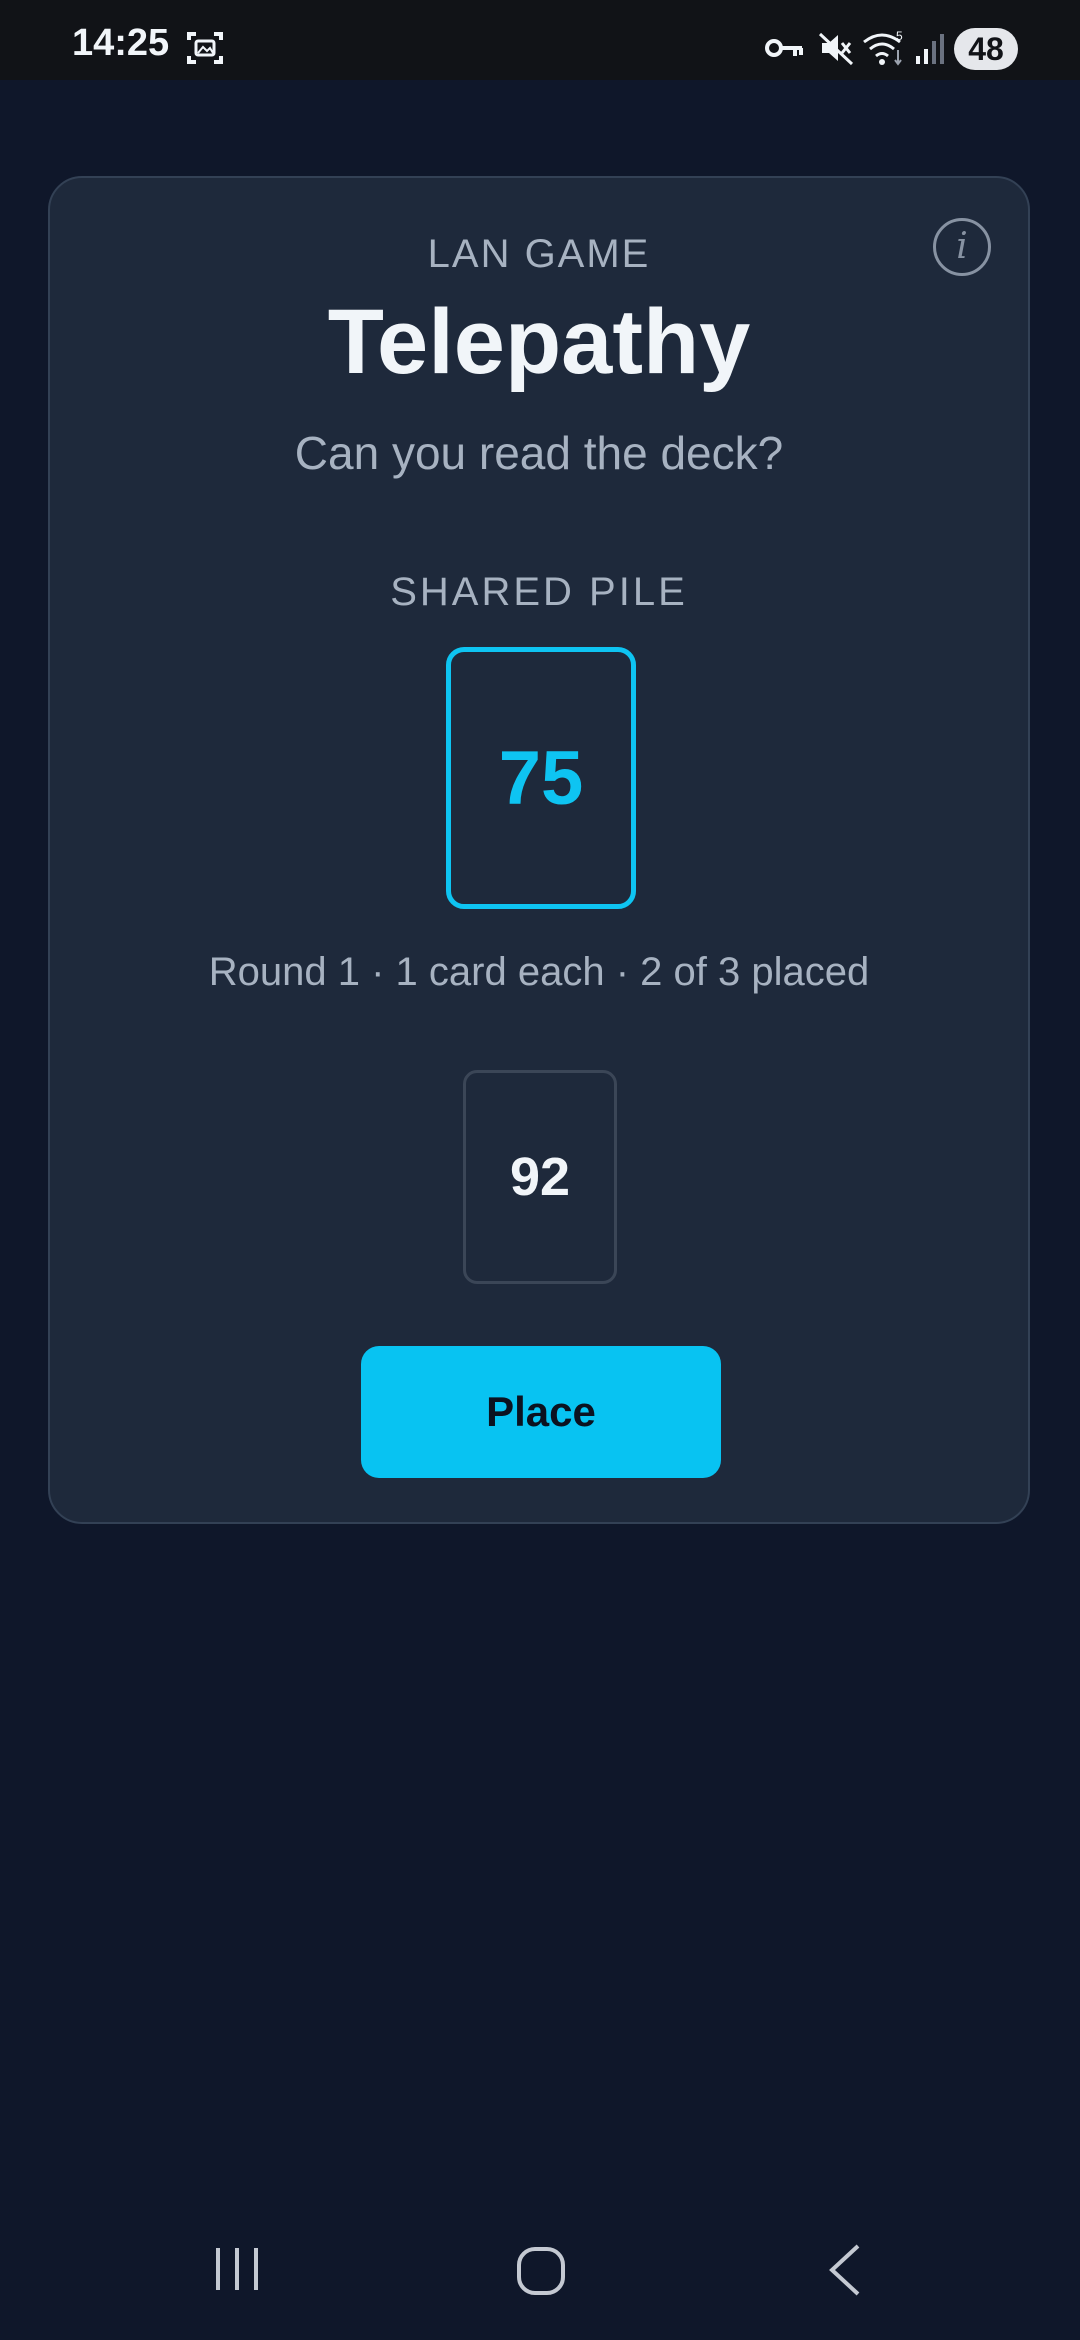  I want to click on recent-apps-icon, so click(237, 2271).